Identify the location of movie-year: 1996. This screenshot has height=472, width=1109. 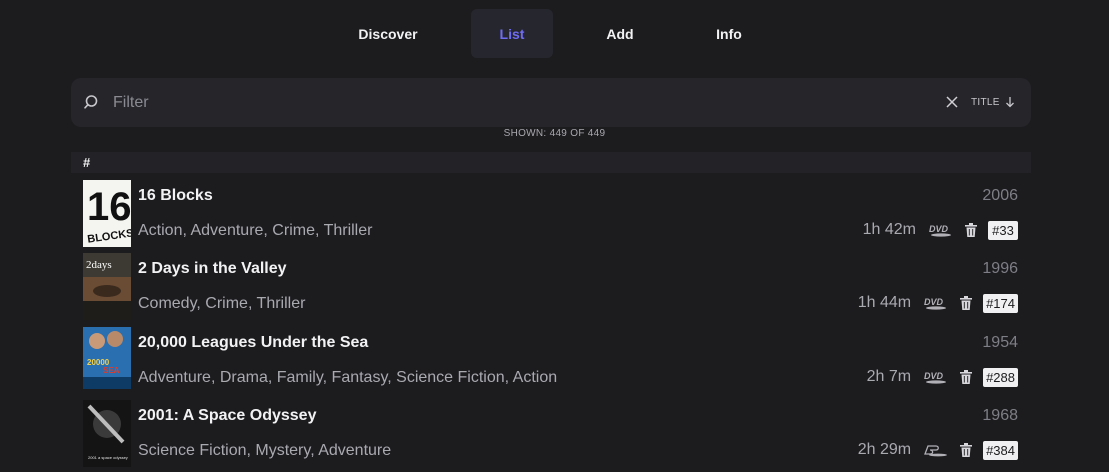
(1000, 268).